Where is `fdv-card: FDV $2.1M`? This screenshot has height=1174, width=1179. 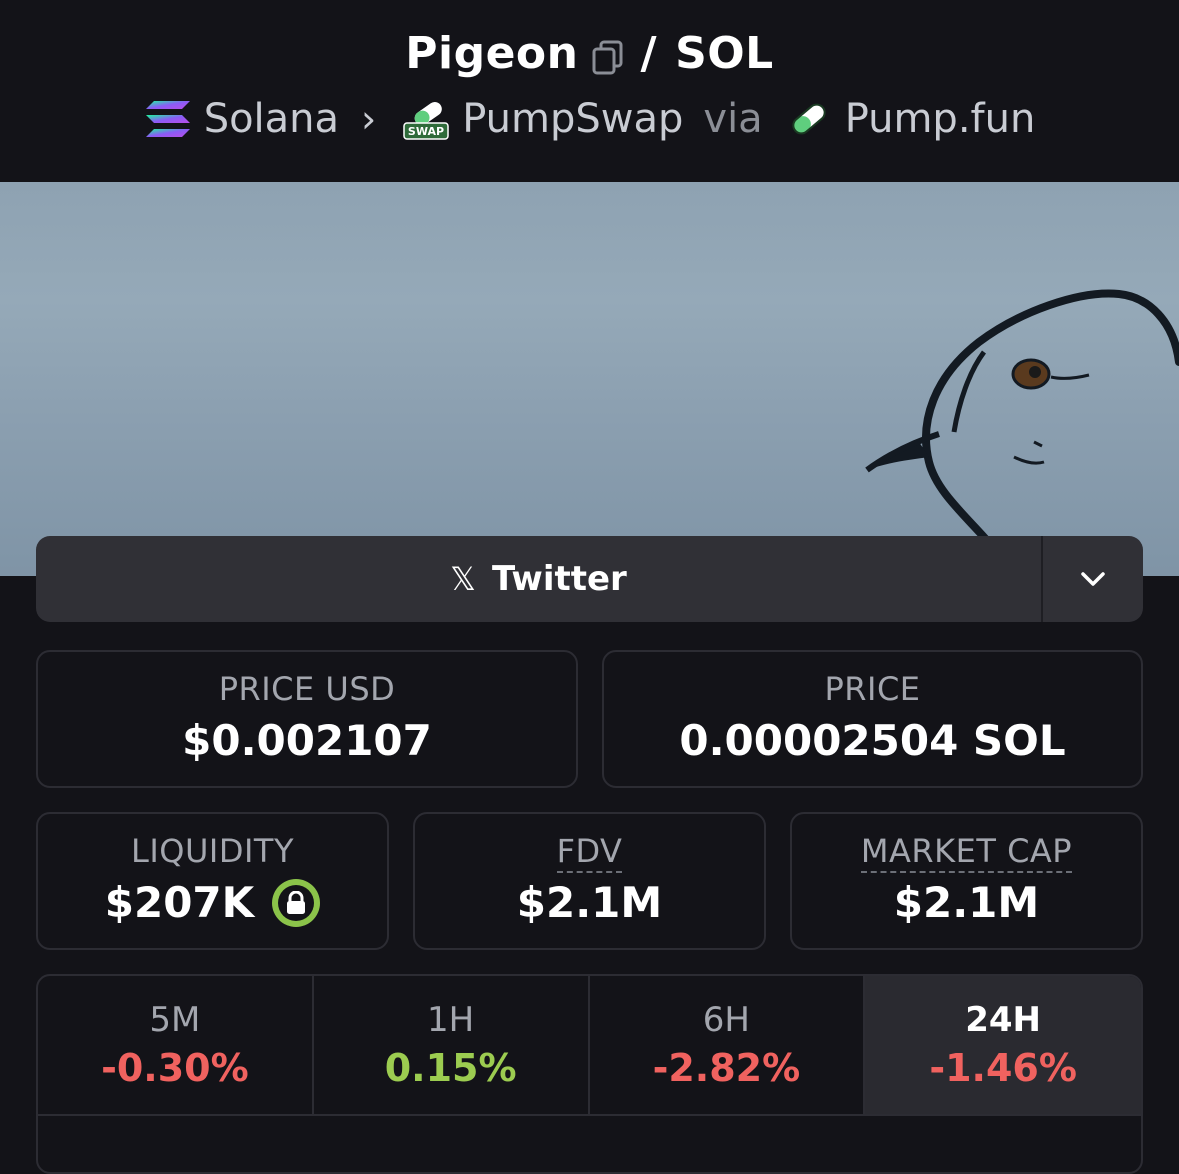
fdv-card: FDV $2.1M is located at coordinates (589, 881).